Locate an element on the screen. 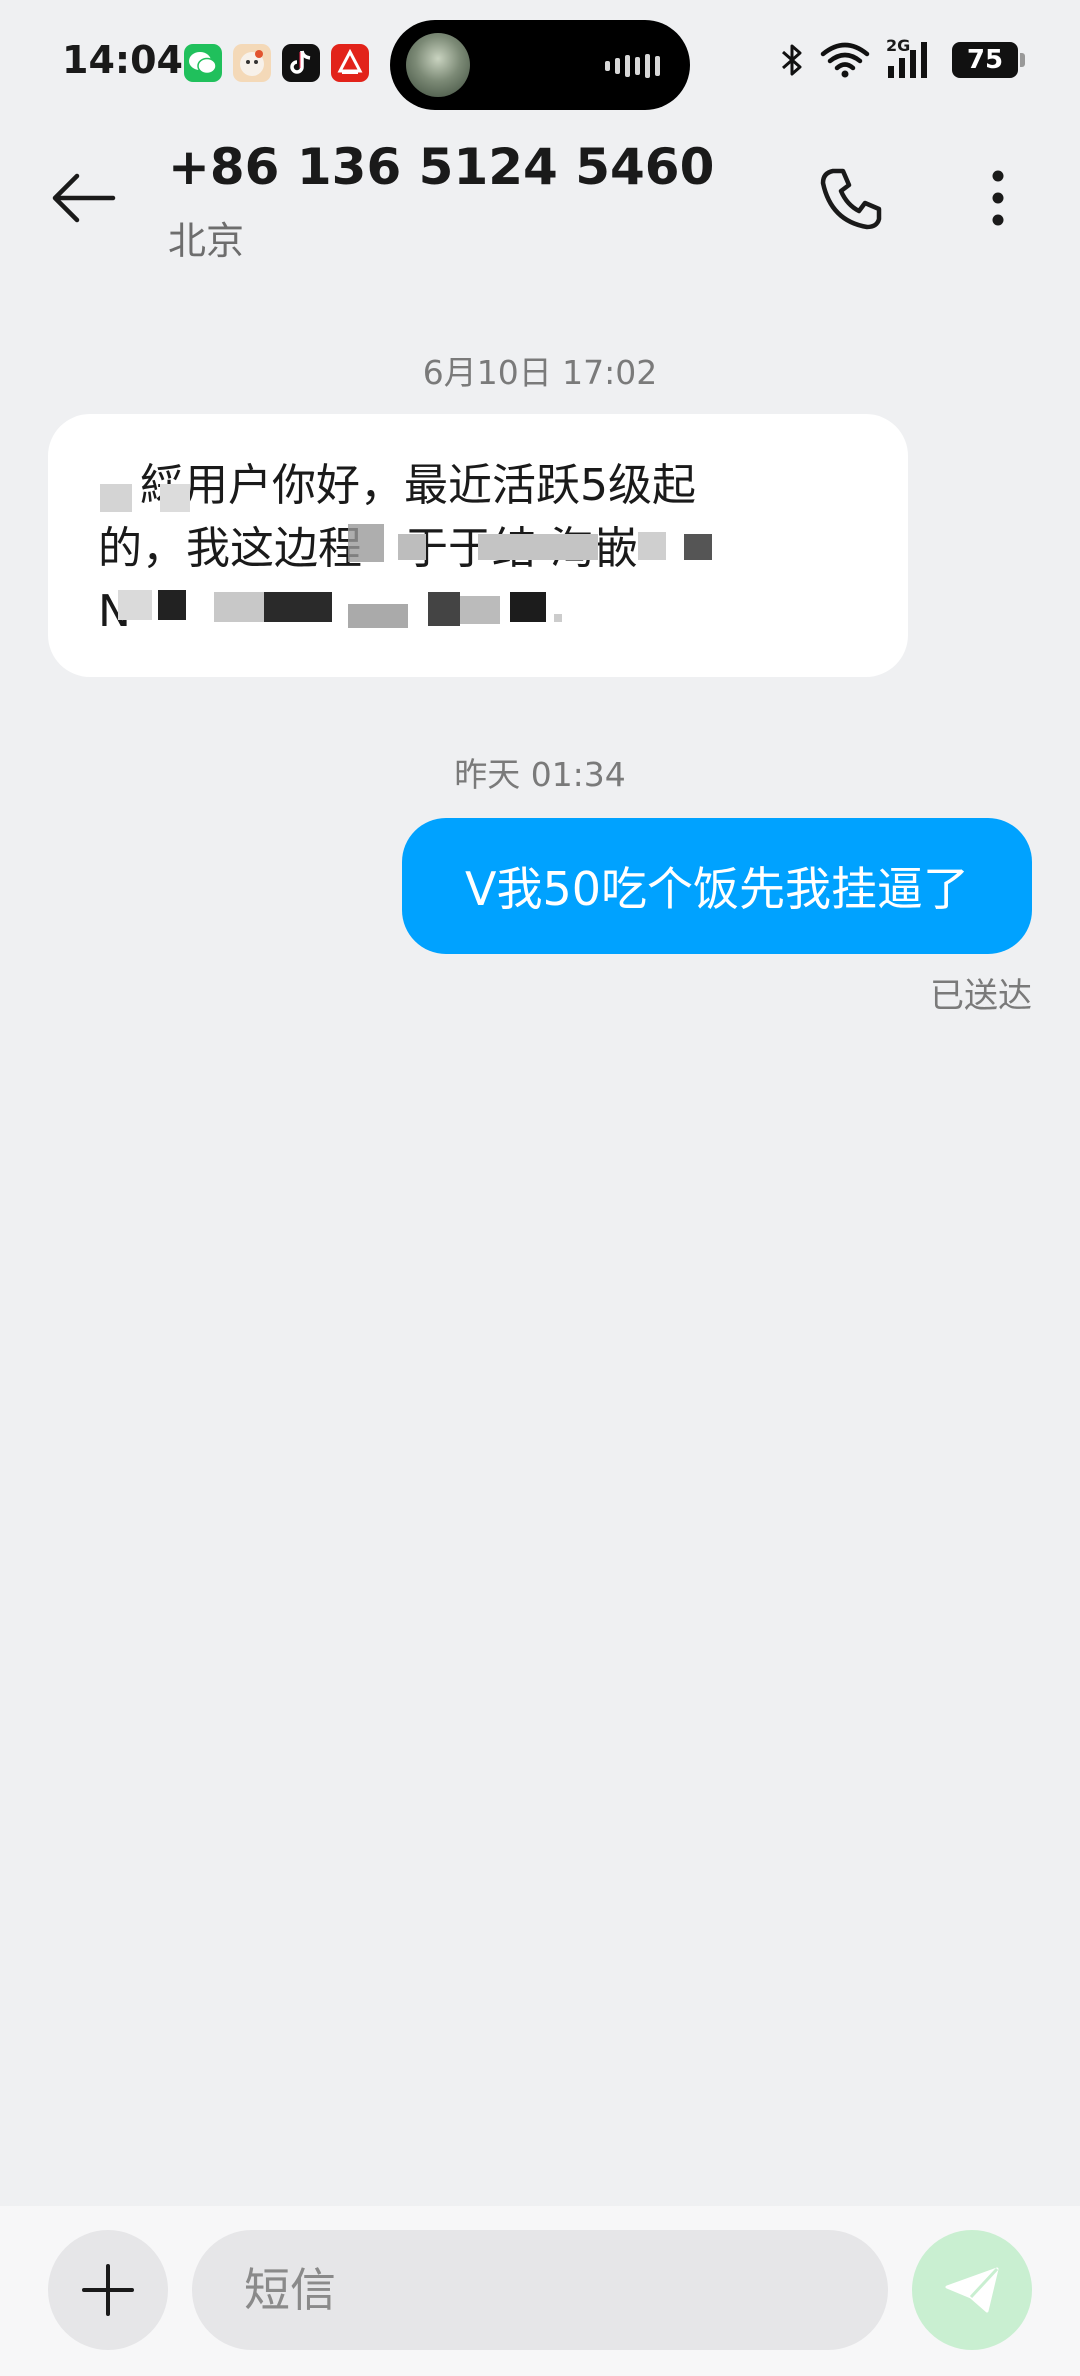  status-time: 14:04 is located at coordinates (122, 60).